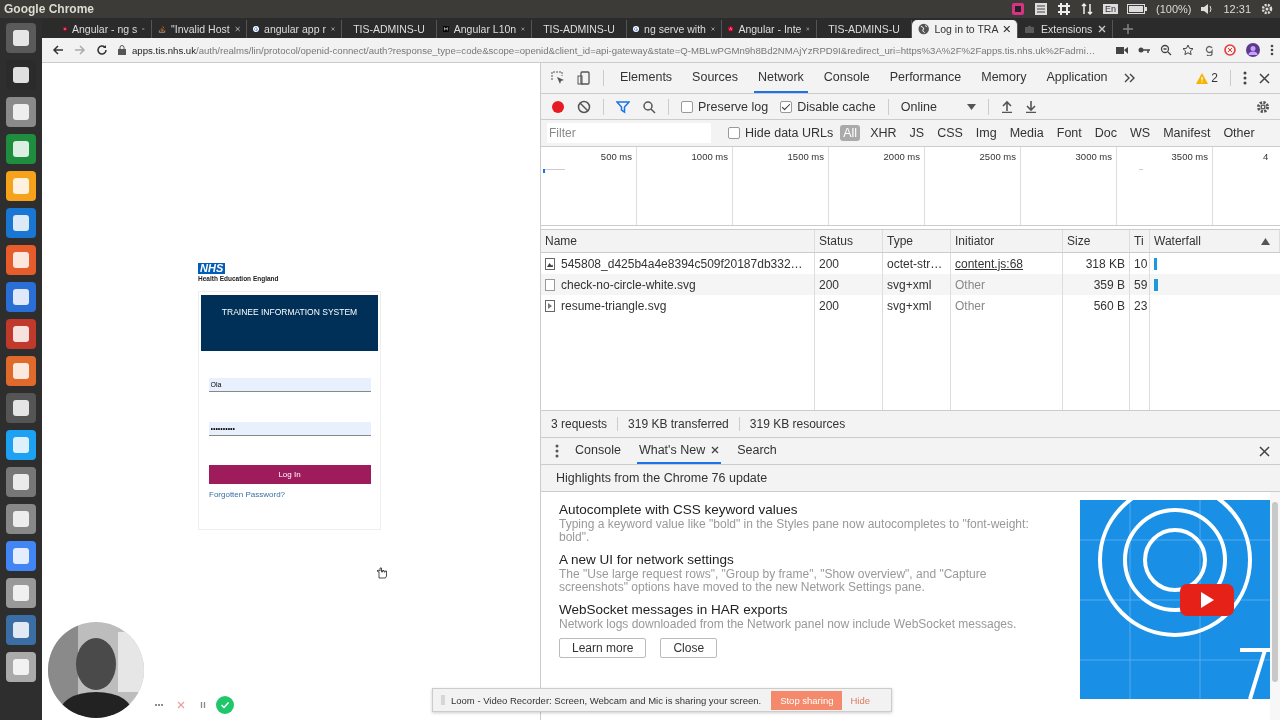 The image size is (1280, 720). I want to click on upload-icon, so click(1006, 106).